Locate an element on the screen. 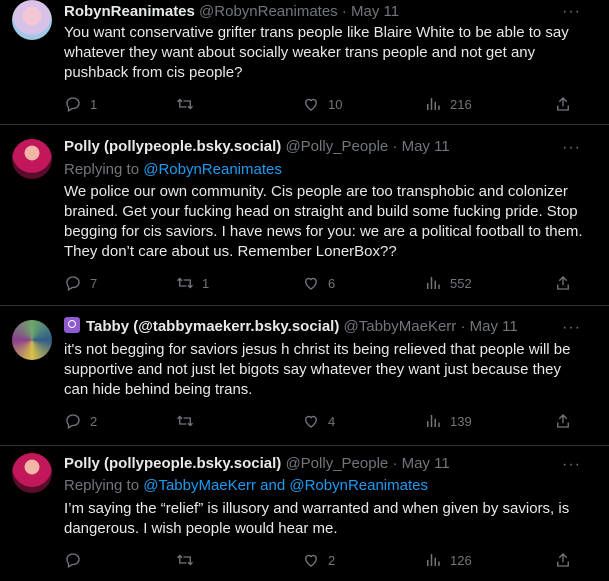  replying-to: Replying to @RobynReanimates is located at coordinates (173, 169).